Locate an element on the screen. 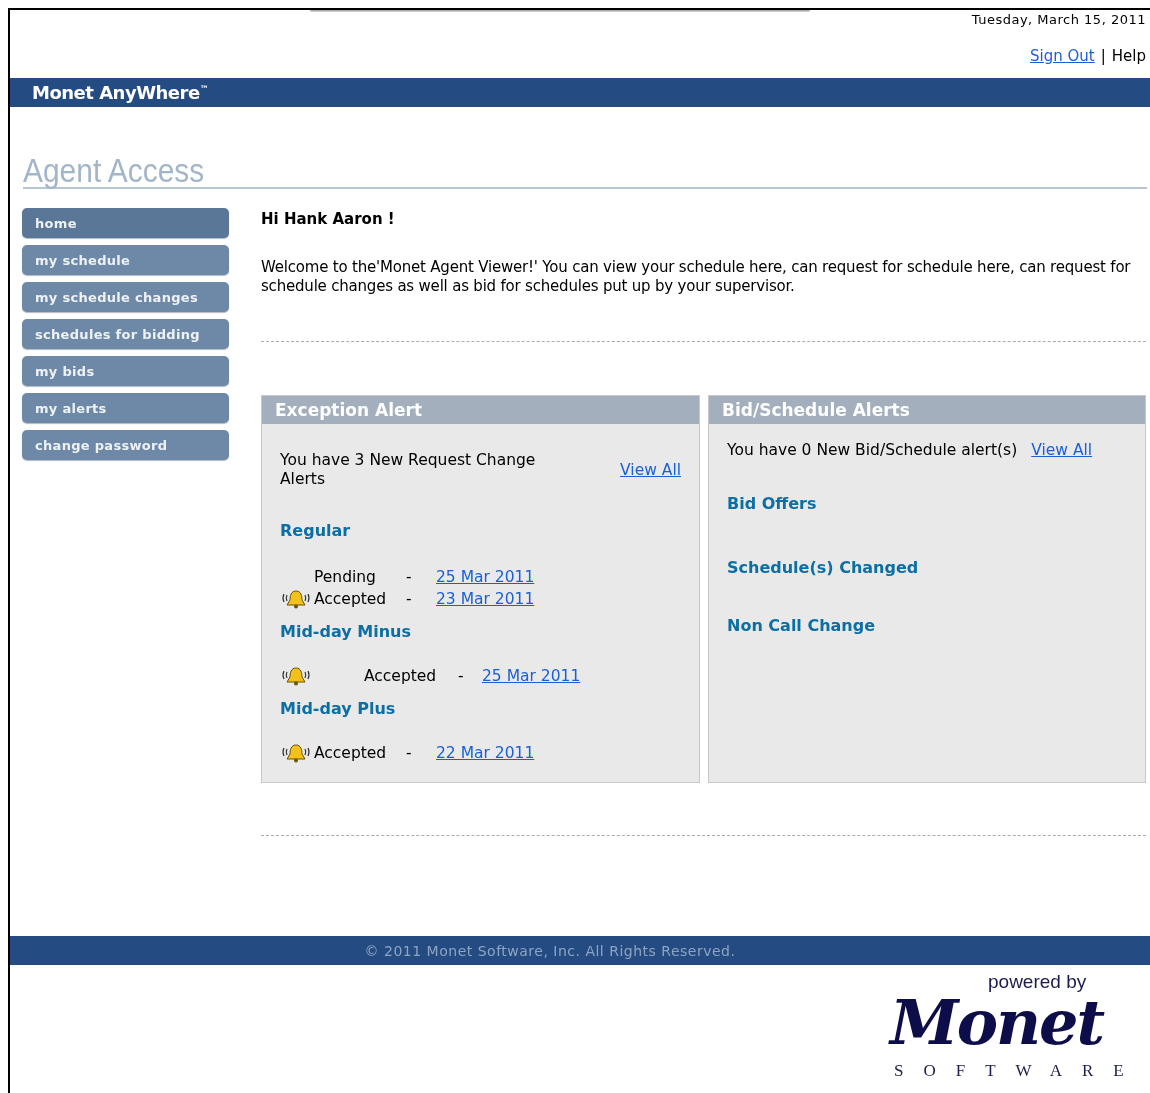  section-heading: Non Call Change is located at coordinates (801, 625).